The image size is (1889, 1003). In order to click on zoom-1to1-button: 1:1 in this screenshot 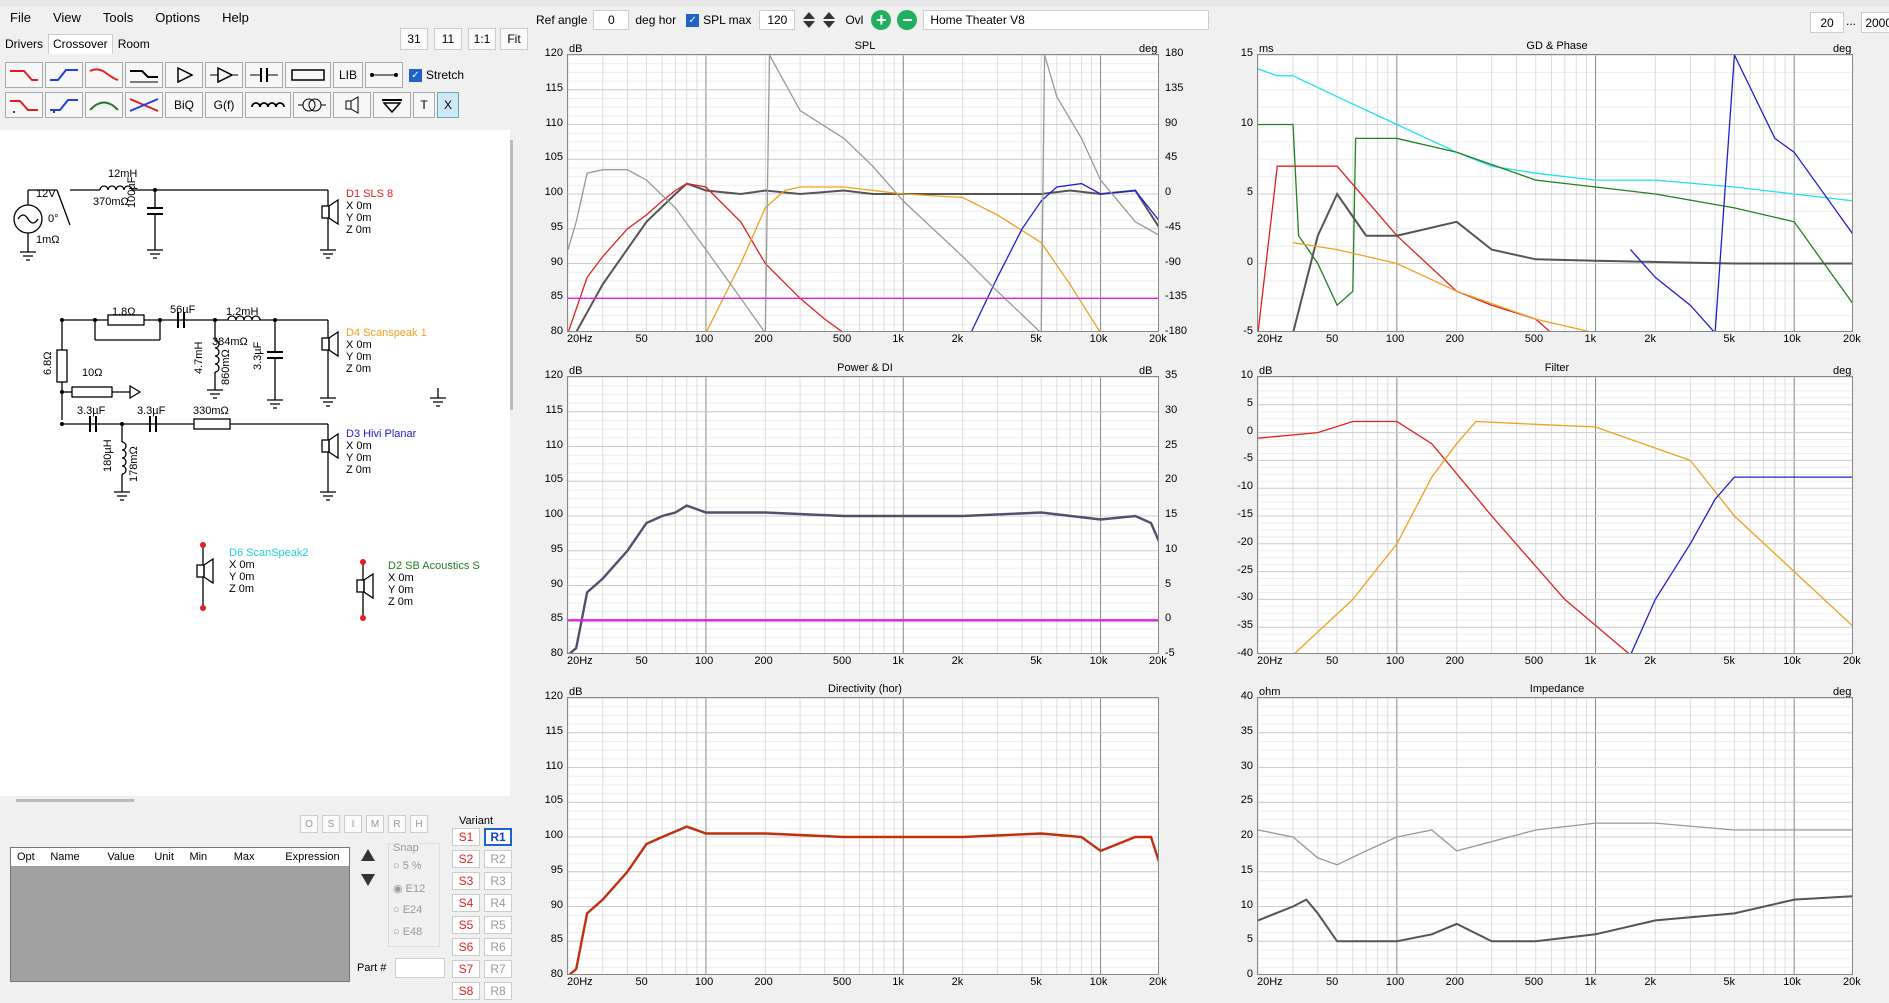, I will do `click(482, 39)`.